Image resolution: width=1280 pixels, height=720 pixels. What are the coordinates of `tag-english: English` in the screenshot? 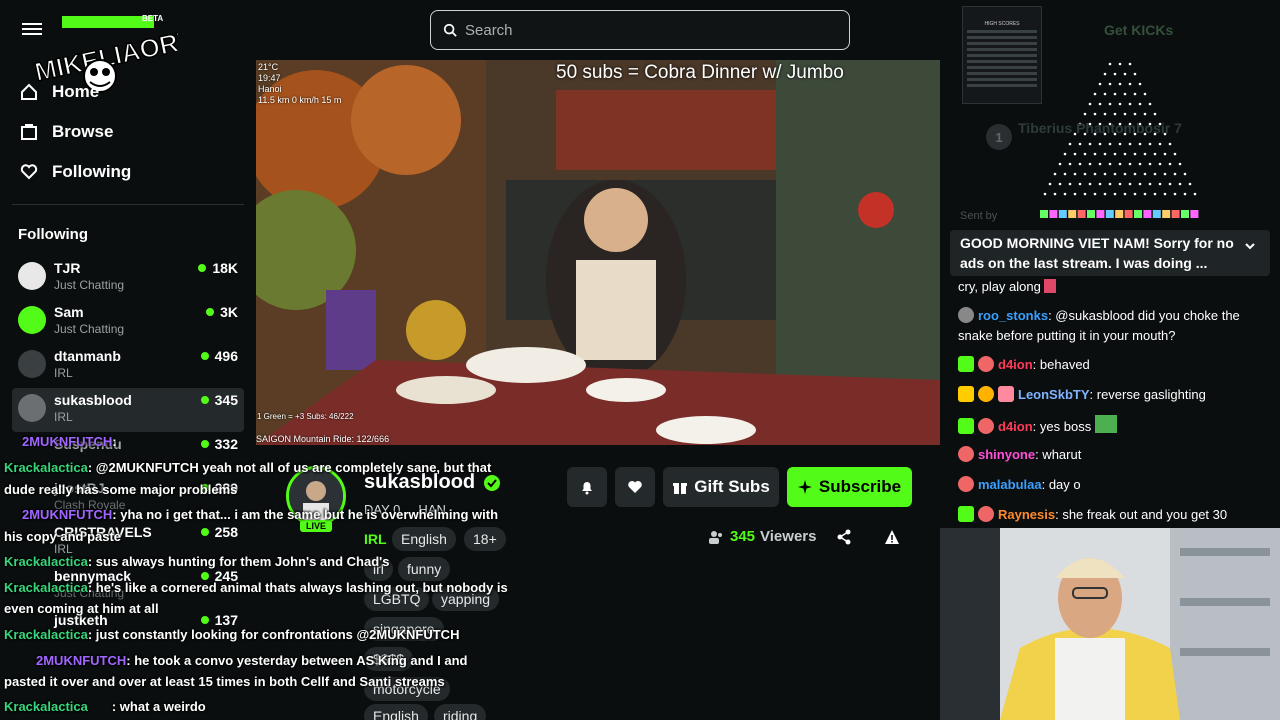 It's located at (424, 539).